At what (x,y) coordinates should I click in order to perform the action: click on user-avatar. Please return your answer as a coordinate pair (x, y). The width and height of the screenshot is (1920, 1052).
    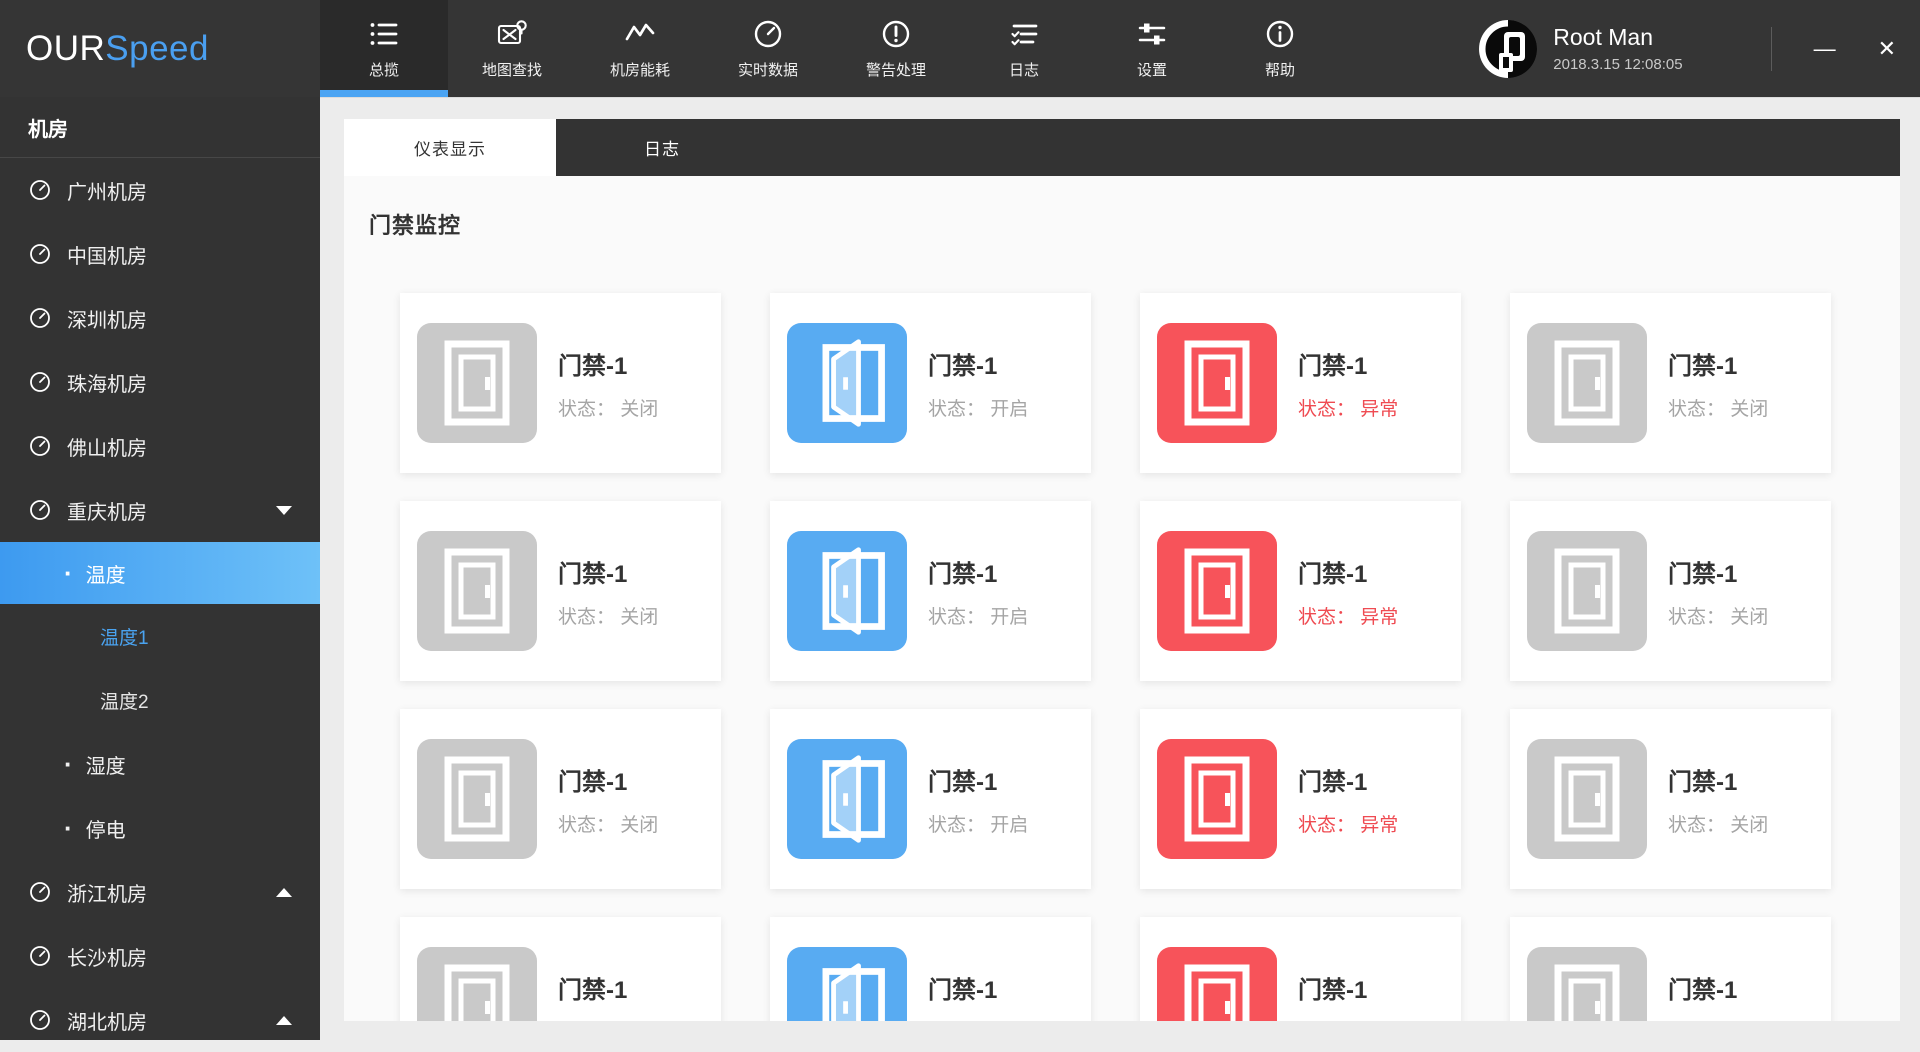
    Looking at the image, I should click on (1508, 48).